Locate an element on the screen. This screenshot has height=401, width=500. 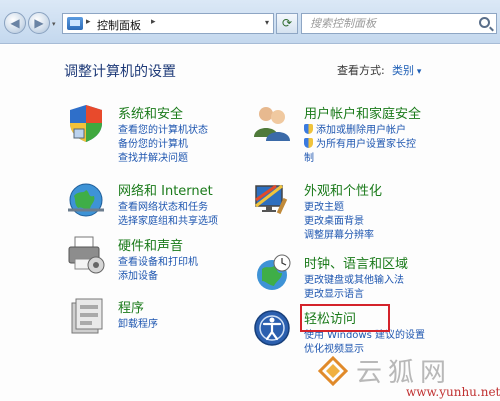
link-uninstall-program: 卸载程序 is located at coordinates (138, 322).